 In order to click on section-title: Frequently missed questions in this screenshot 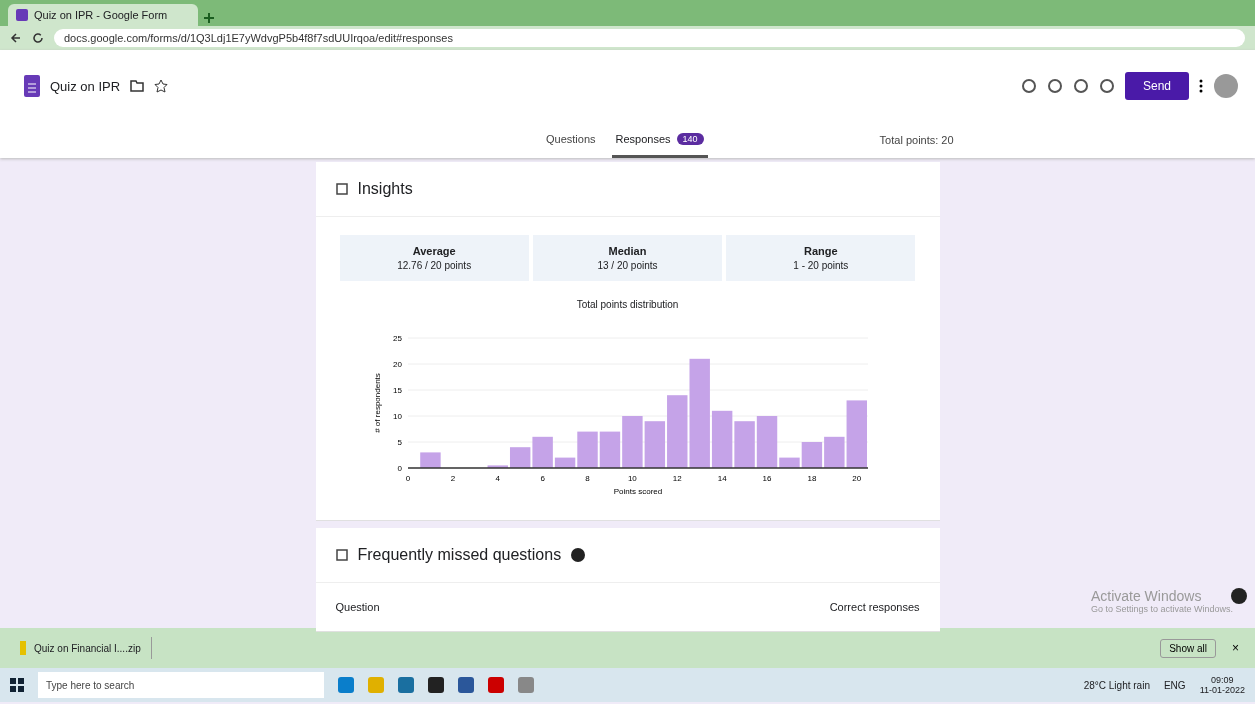, I will do `click(459, 555)`.